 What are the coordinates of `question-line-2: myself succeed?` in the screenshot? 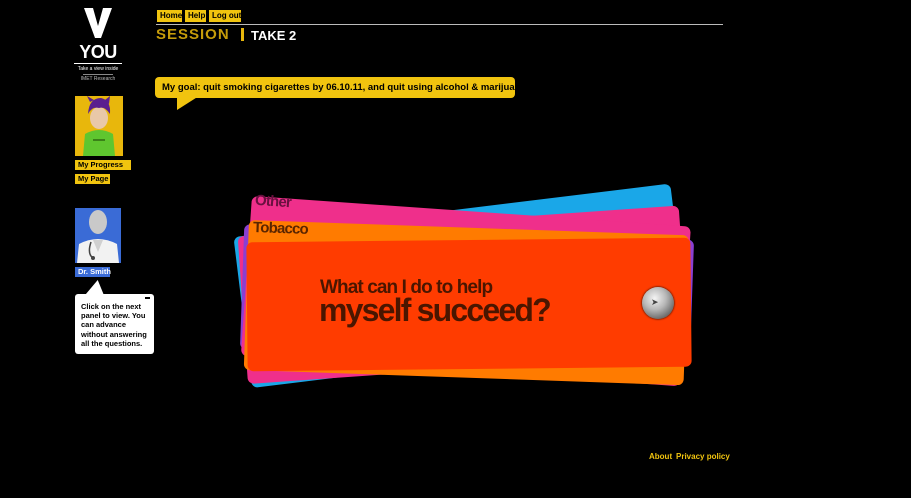 It's located at (435, 310).